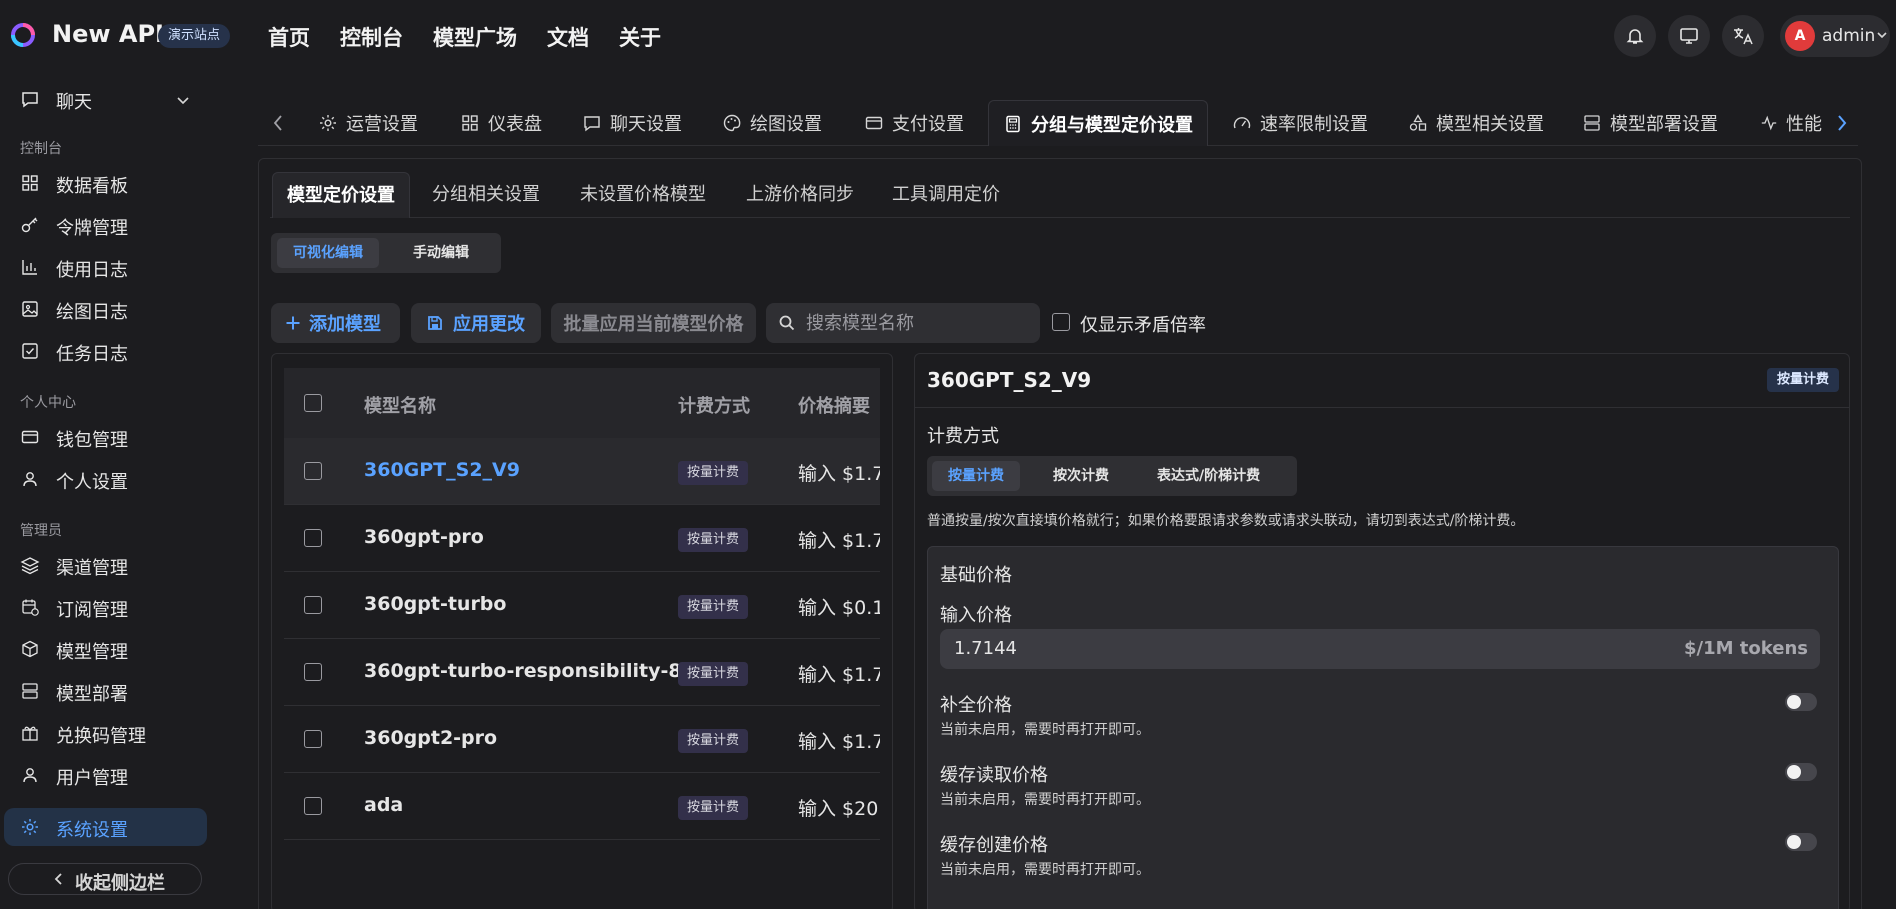 This screenshot has height=909, width=1896. Describe the element at coordinates (335, 323) in the screenshot. I see `add-model-button: 添加模型` at that location.